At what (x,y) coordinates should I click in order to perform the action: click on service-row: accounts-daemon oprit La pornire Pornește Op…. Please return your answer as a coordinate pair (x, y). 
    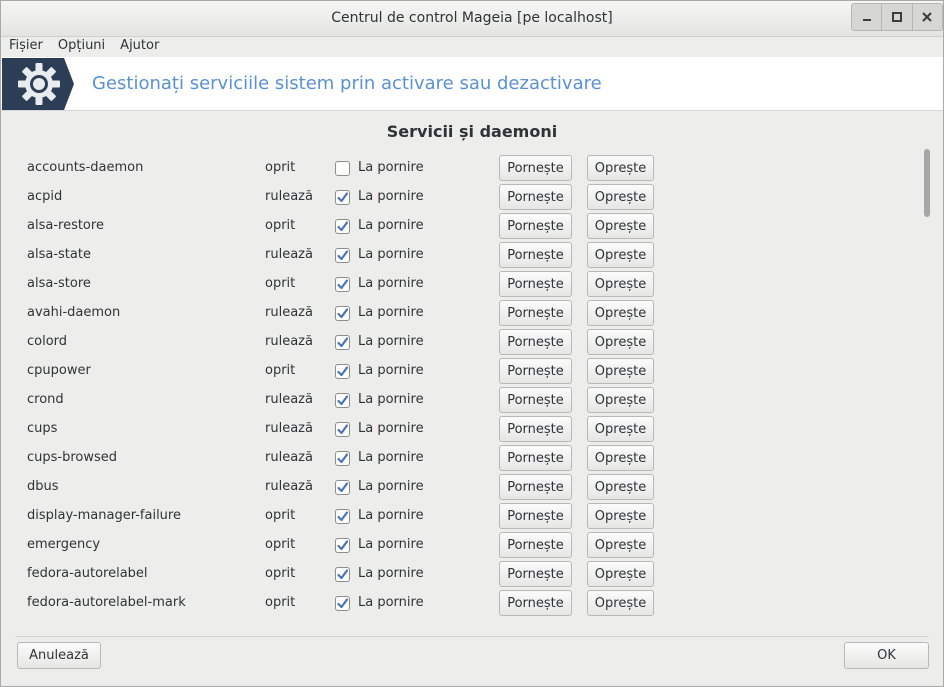
    Looking at the image, I should click on (451, 167).